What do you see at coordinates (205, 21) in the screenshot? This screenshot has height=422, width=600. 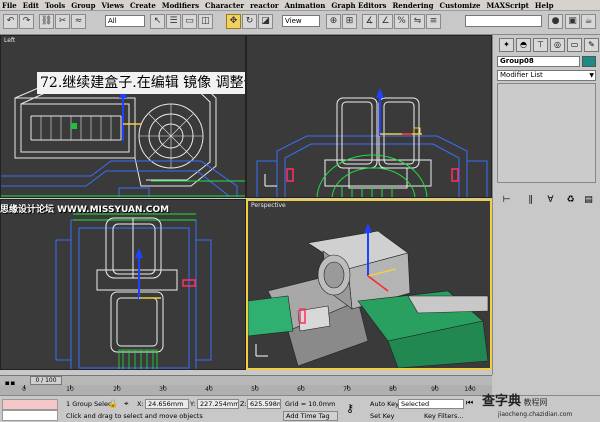 I see `window-crossing-icon: ◫` at bounding box center [205, 21].